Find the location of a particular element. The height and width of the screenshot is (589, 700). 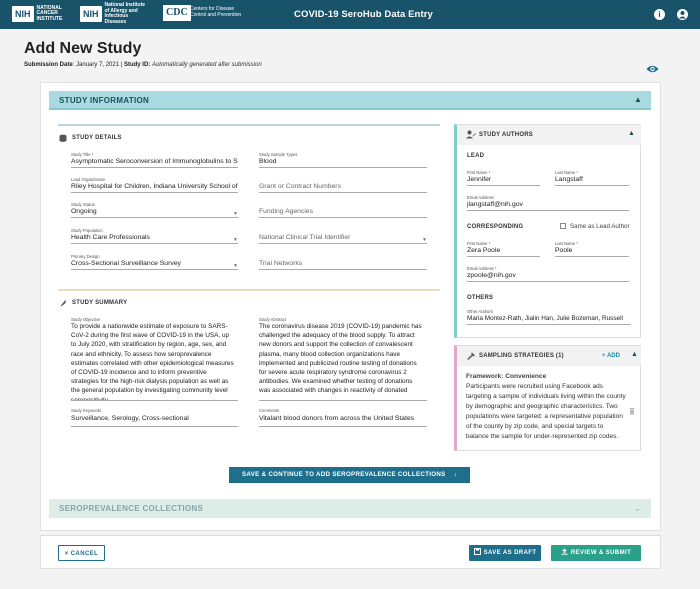

same-as-lead-label: Same as Lead Author is located at coordinates (600, 226).